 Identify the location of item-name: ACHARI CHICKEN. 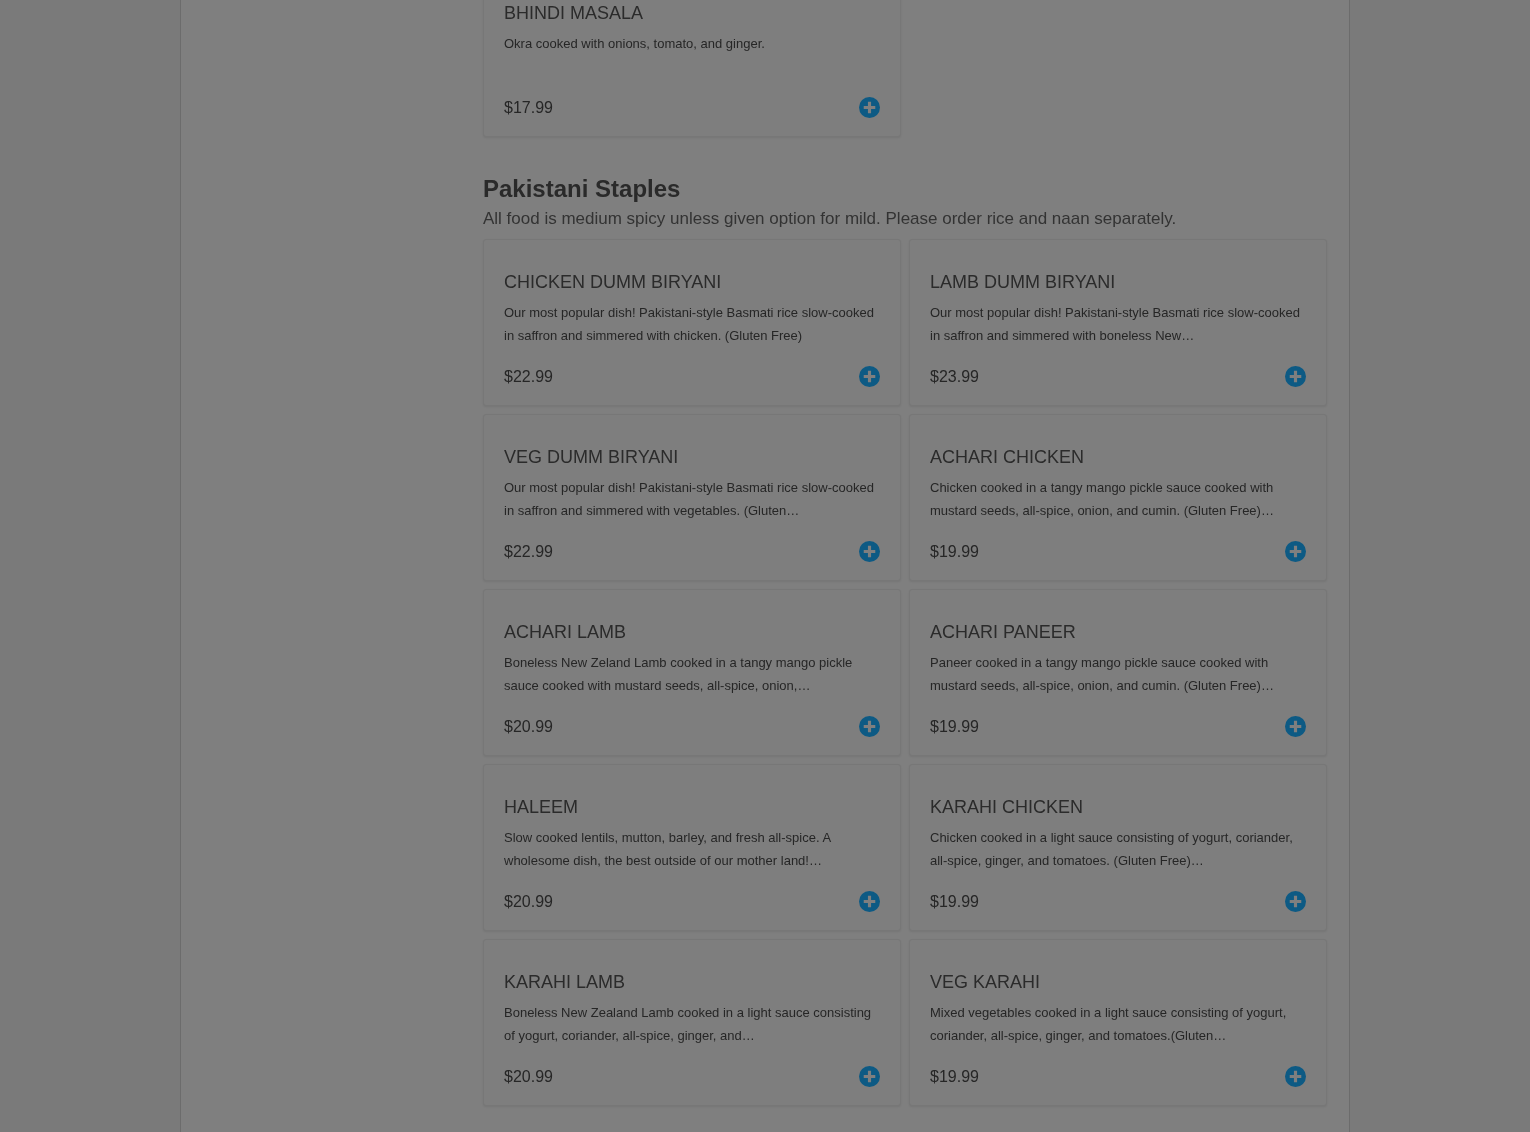
(1007, 457).